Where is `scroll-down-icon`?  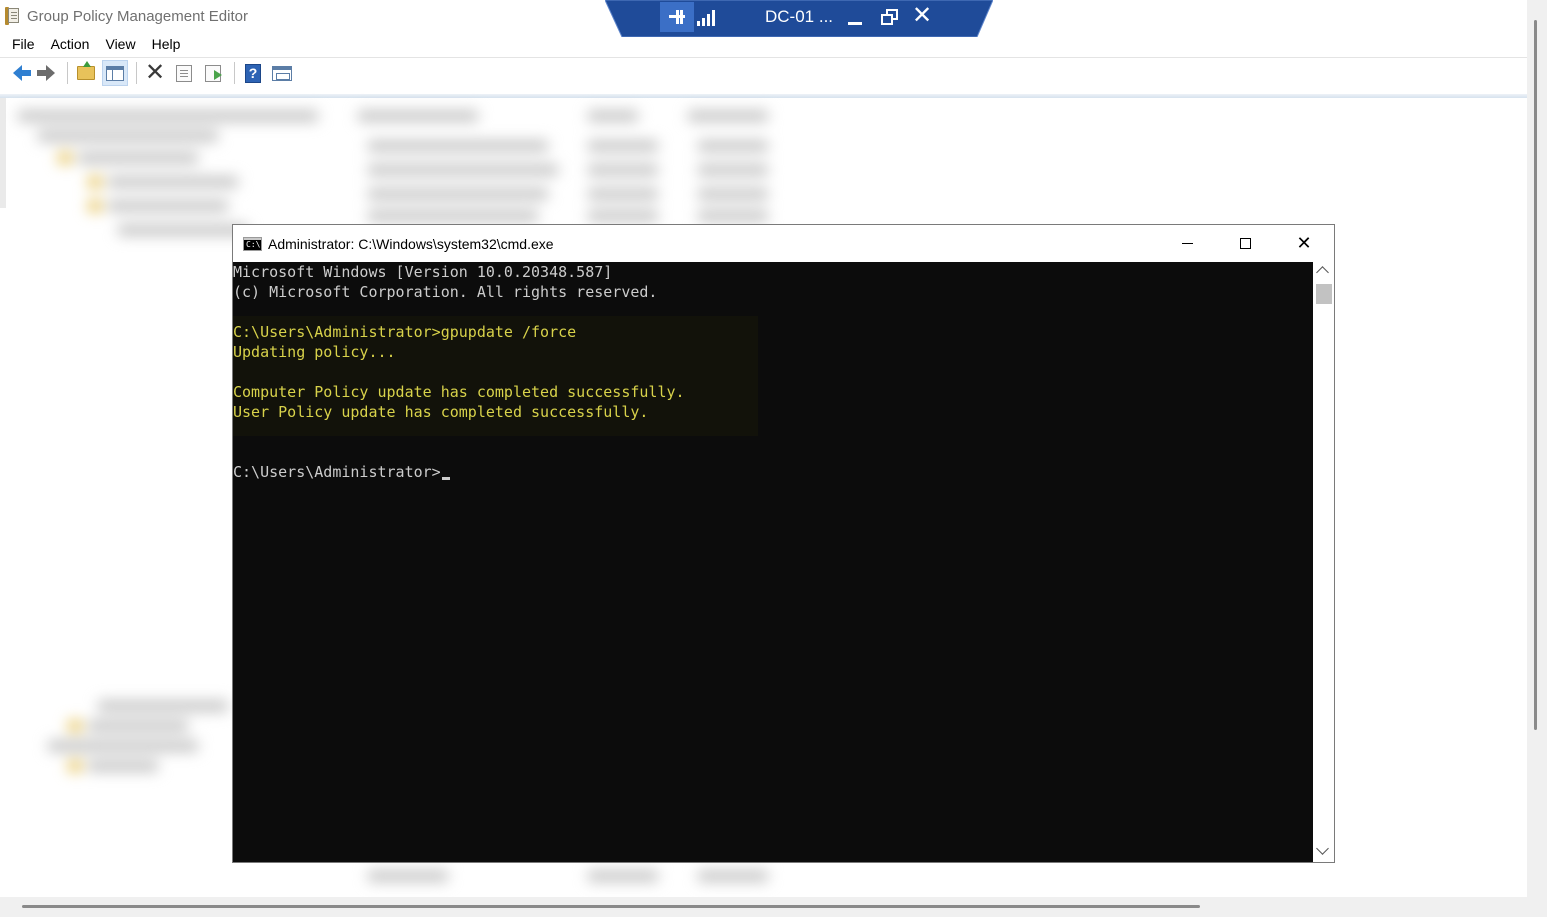 scroll-down-icon is located at coordinates (1322, 848).